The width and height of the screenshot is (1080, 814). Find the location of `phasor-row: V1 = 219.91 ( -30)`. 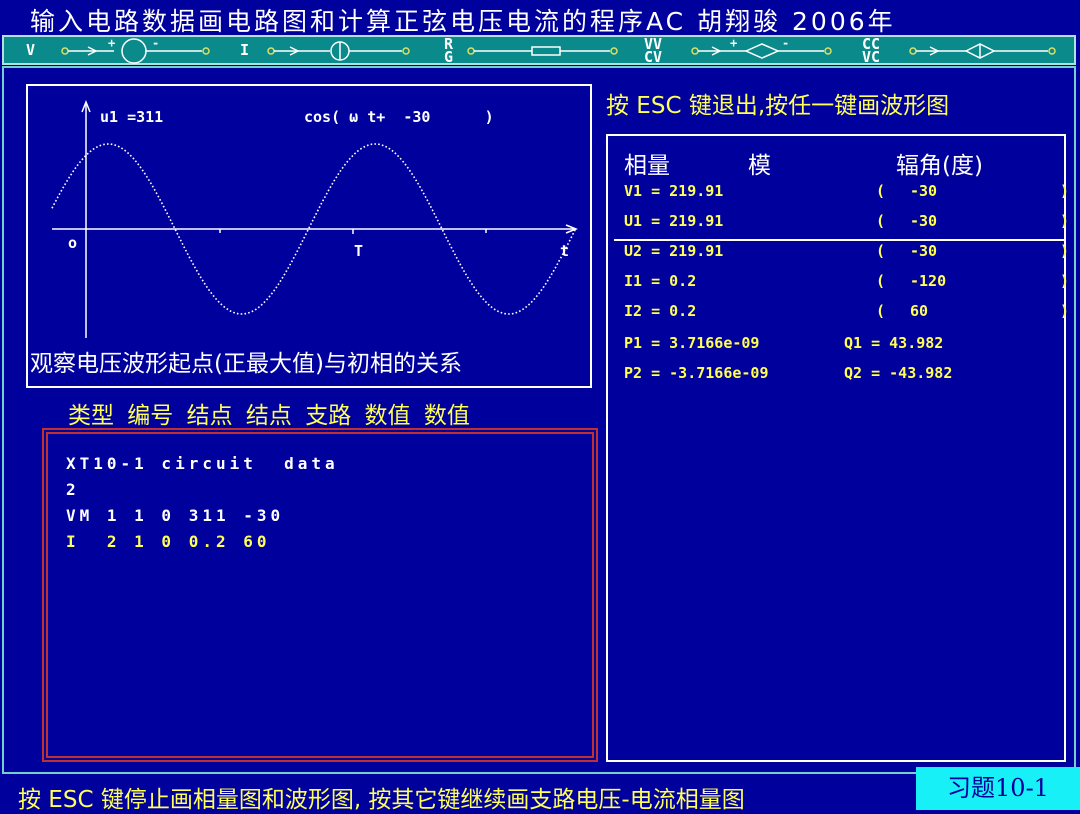

phasor-row: V1 = 219.91 ( -30) is located at coordinates (846, 194).